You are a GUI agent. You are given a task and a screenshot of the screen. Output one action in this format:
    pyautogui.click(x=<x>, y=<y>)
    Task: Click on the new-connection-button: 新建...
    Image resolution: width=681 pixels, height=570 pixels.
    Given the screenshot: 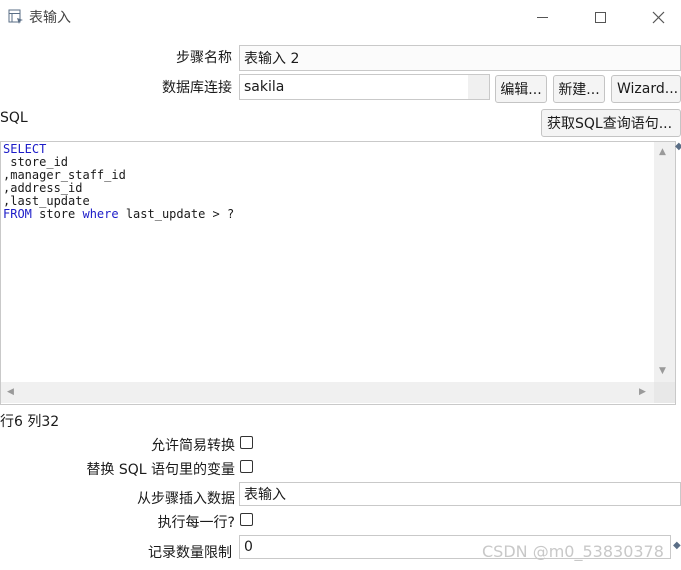 What is the action you would take?
    pyautogui.click(x=579, y=89)
    